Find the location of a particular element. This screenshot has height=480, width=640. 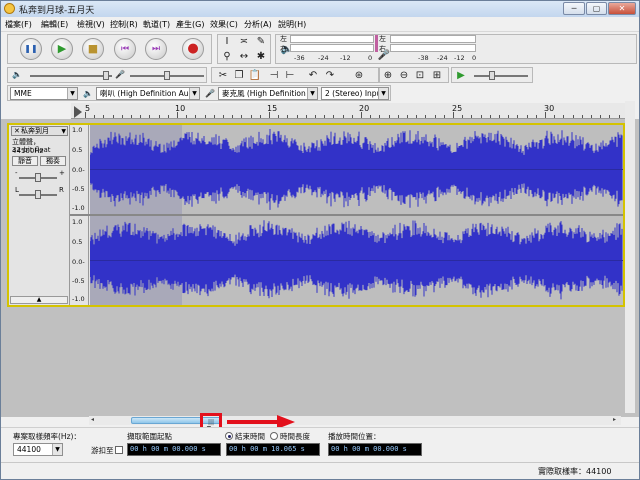

input-volume-thumb is located at coordinates (167, 75).